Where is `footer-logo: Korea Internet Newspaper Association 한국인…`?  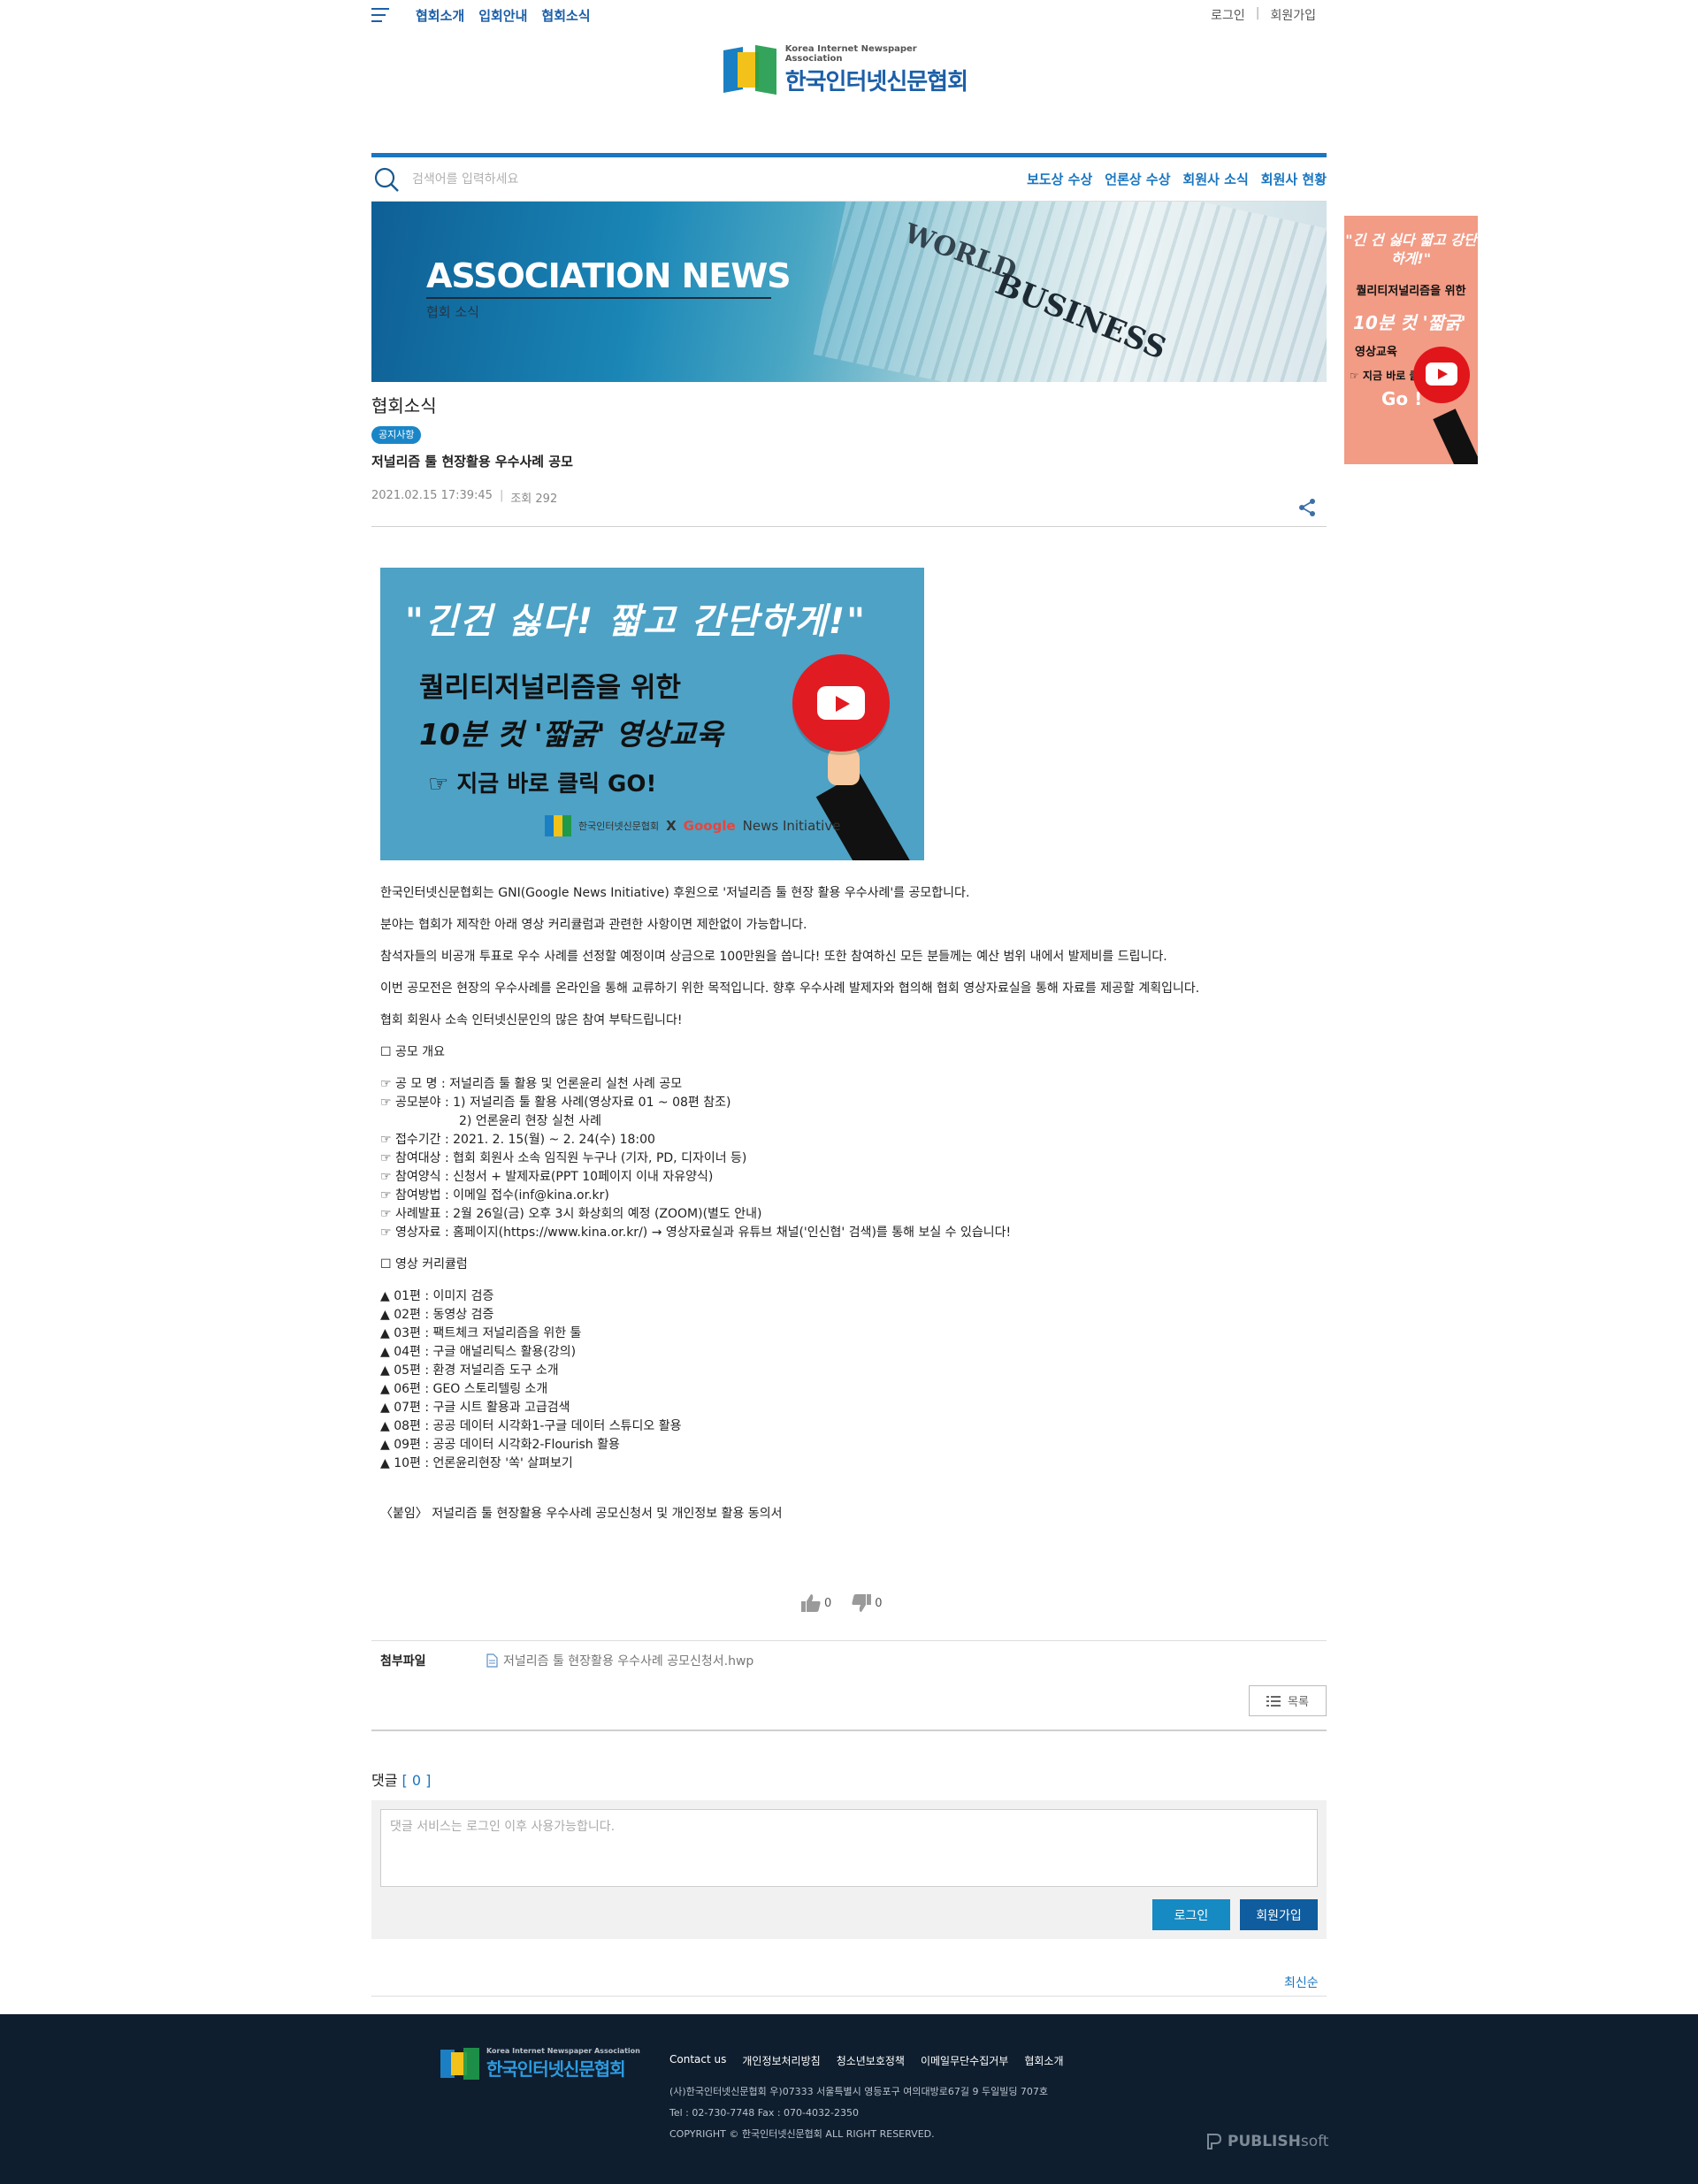
footer-logo: Korea Internet Newspaper Association 한국인… is located at coordinates (540, 2063).